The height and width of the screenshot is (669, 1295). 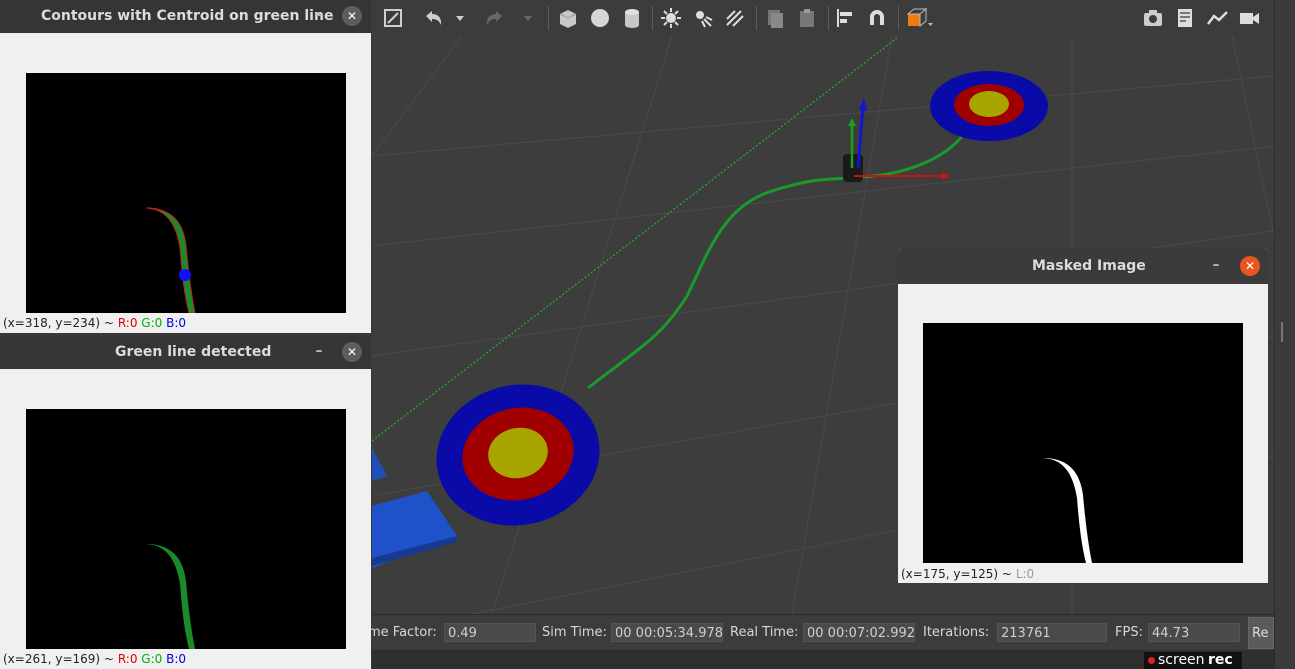 What do you see at coordinates (845, 18) in the screenshot?
I see `align-icon` at bounding box center [845, 18].